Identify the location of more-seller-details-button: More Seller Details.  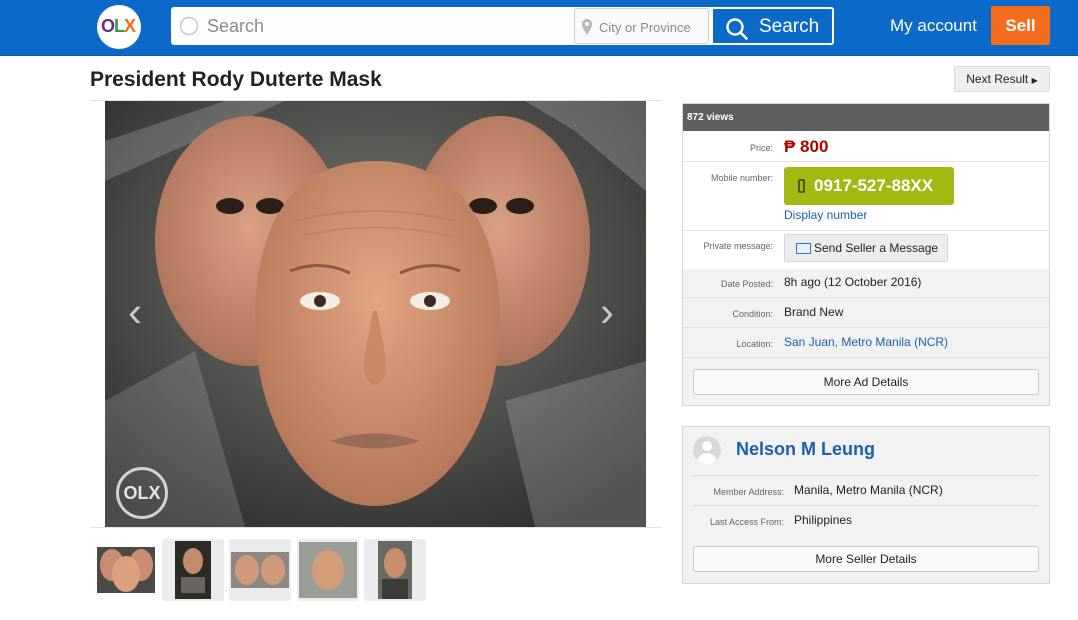
(866, 559).